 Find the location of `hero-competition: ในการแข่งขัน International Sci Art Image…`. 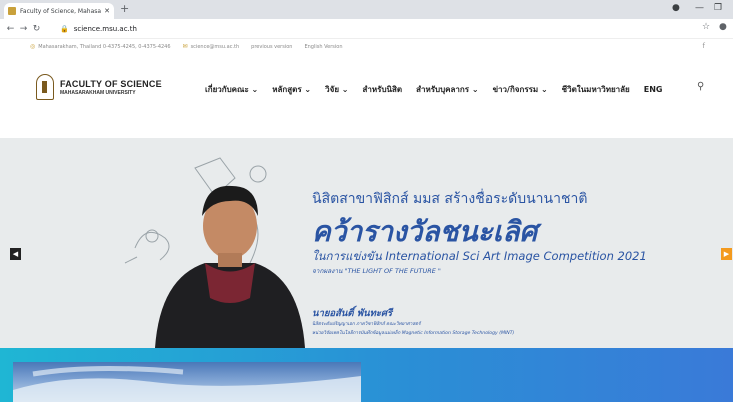

hero-competition: ในการแข่งขัน International Sci Art Image… is located at coordinates (479, 256).